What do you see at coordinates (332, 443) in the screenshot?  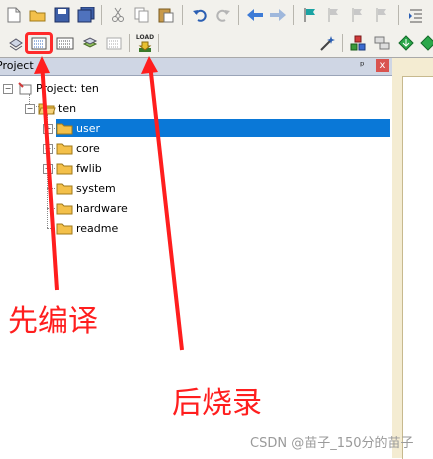 I see `watermark: CSDN @苗子_150分的苗子` at bounding box center [332, 443].